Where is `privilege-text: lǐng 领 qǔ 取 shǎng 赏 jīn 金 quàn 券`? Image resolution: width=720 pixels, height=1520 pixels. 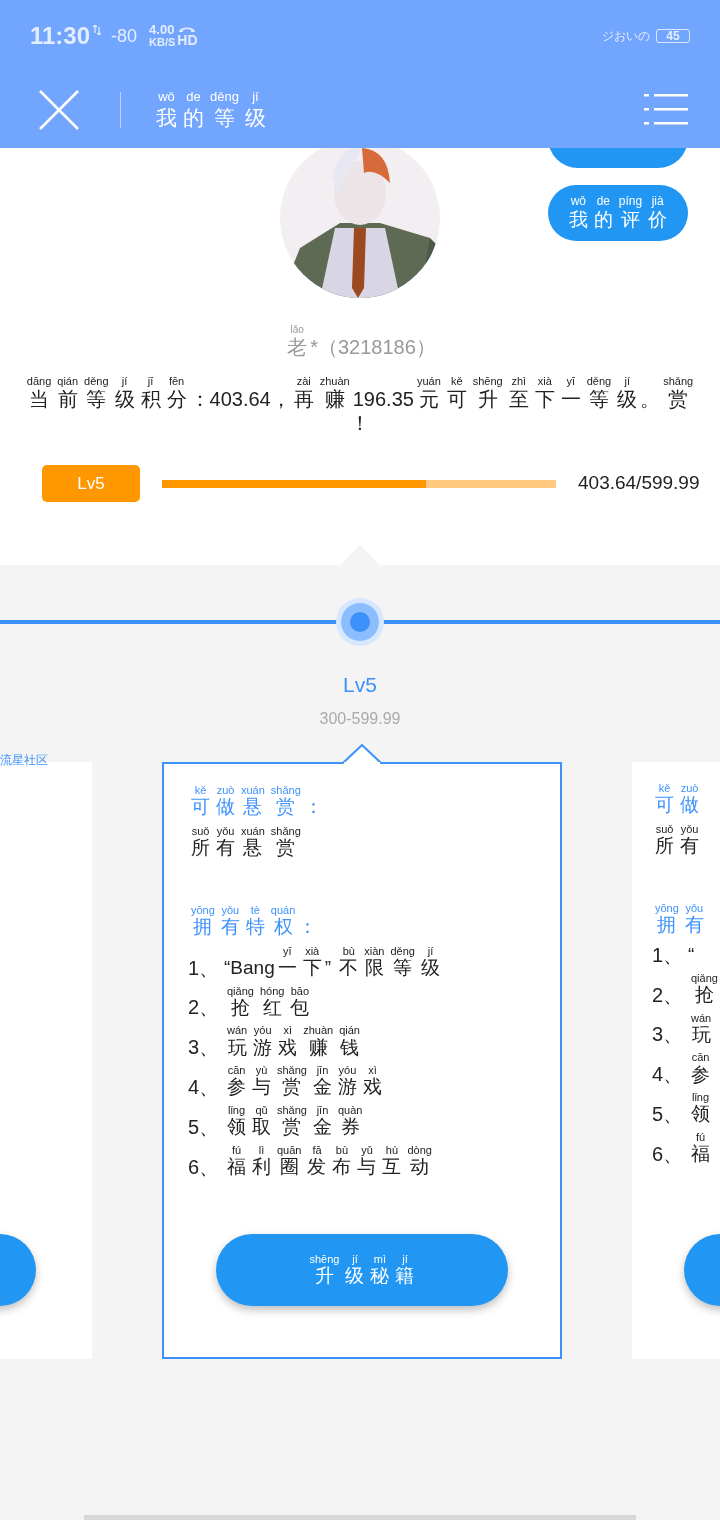 privilege-text: lǐng 领 qǔ 取 shǎng 赏 jīn 金 quàn 券 is located at coordinates (295, 1122).